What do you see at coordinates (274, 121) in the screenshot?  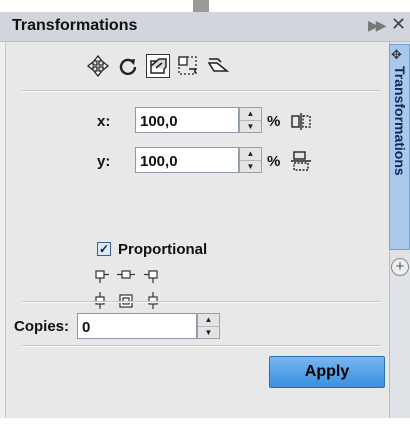 I see `x-unit: %` at bounding box center [274, 121].